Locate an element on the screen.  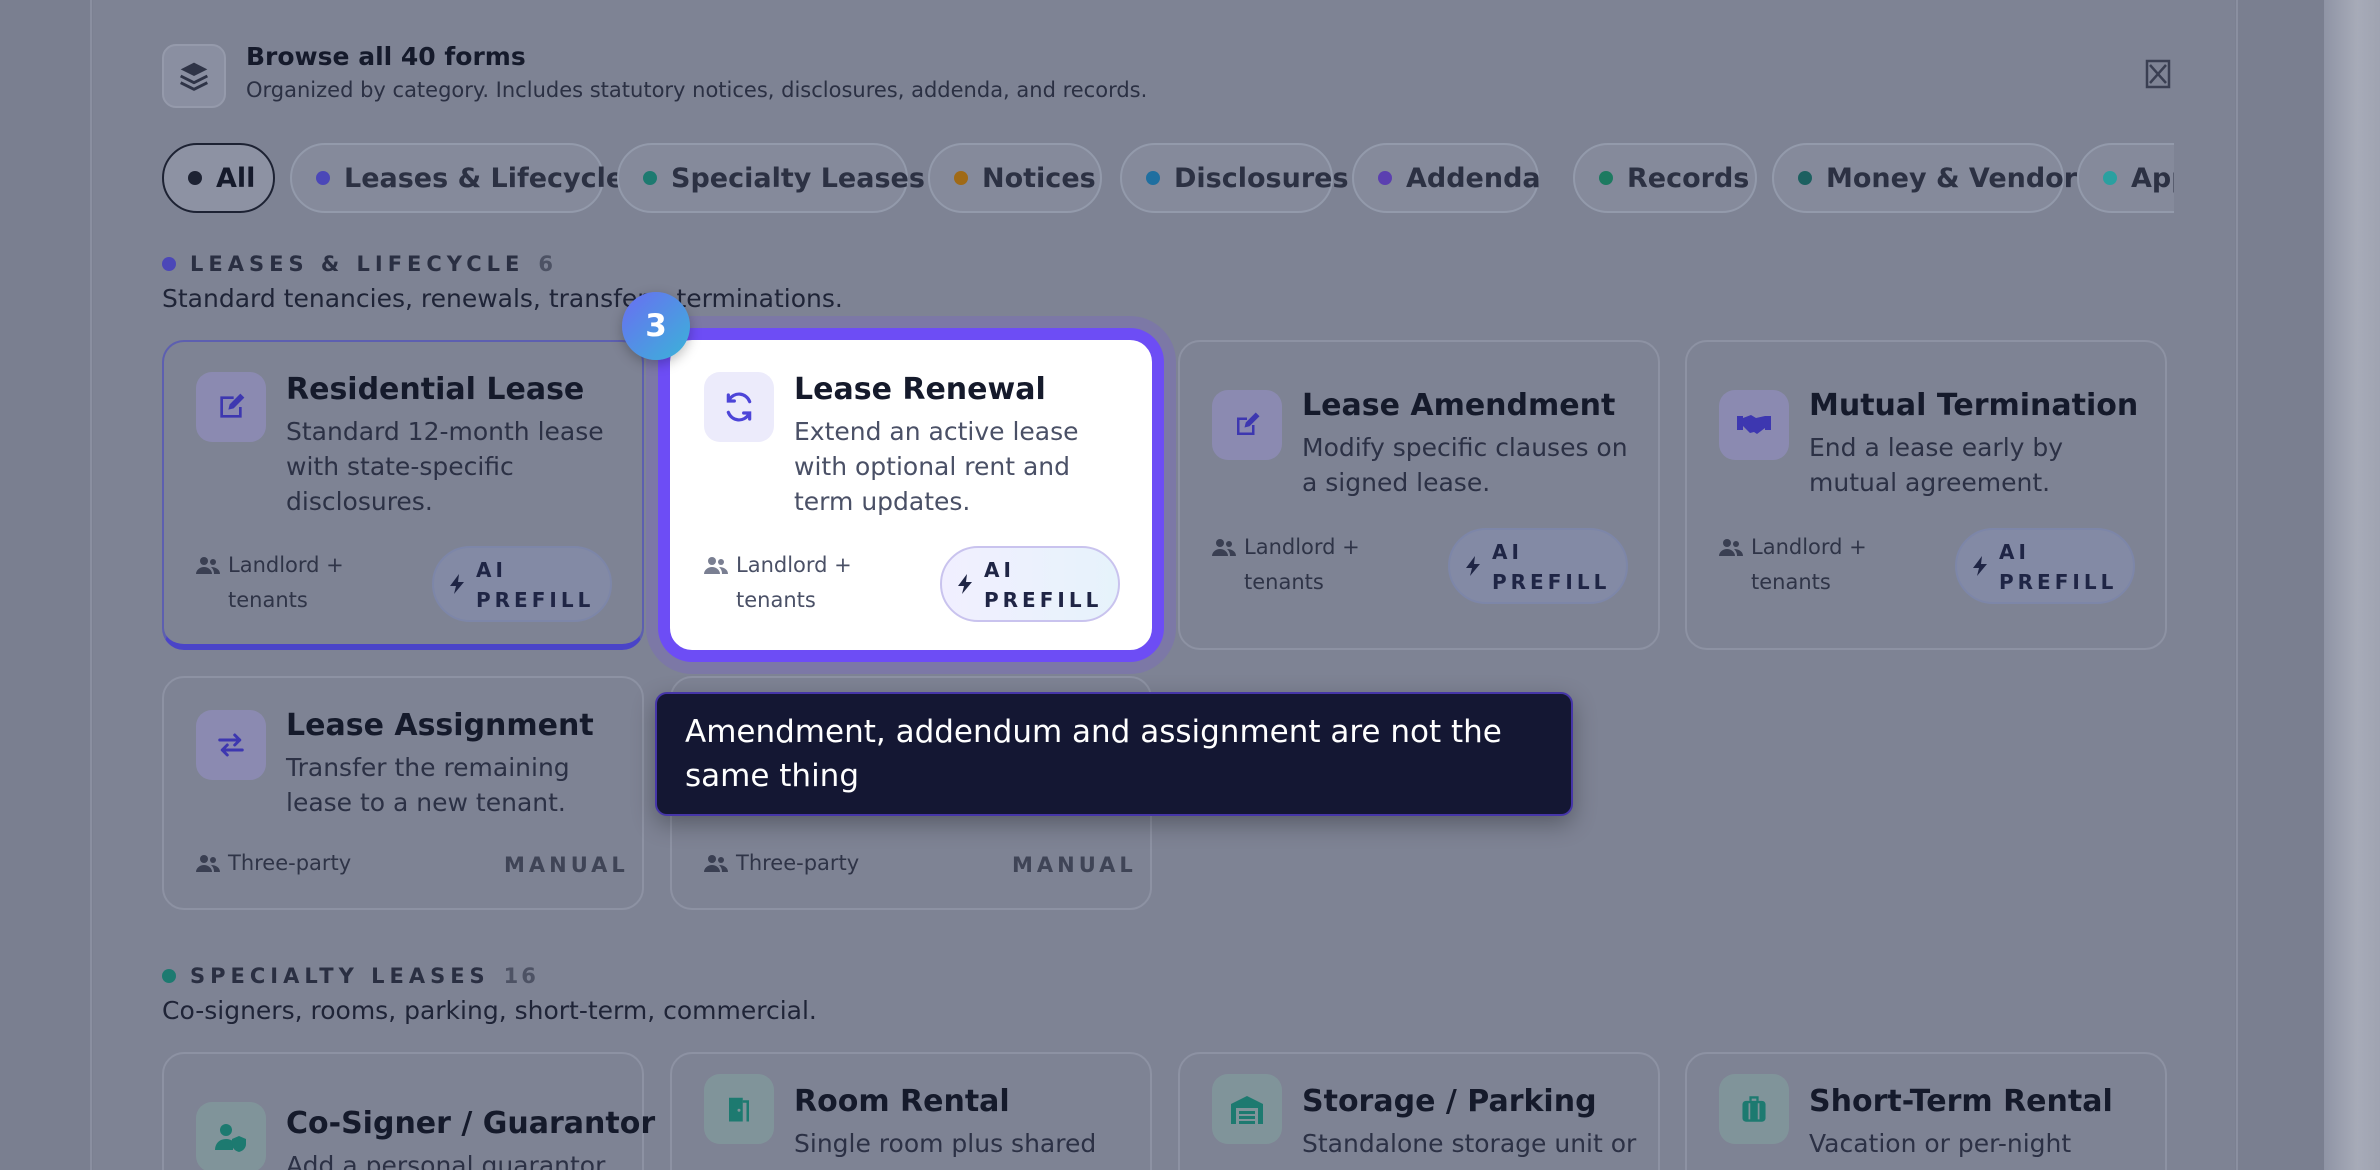
section-count: 6 is located at coordinates (547, 264).